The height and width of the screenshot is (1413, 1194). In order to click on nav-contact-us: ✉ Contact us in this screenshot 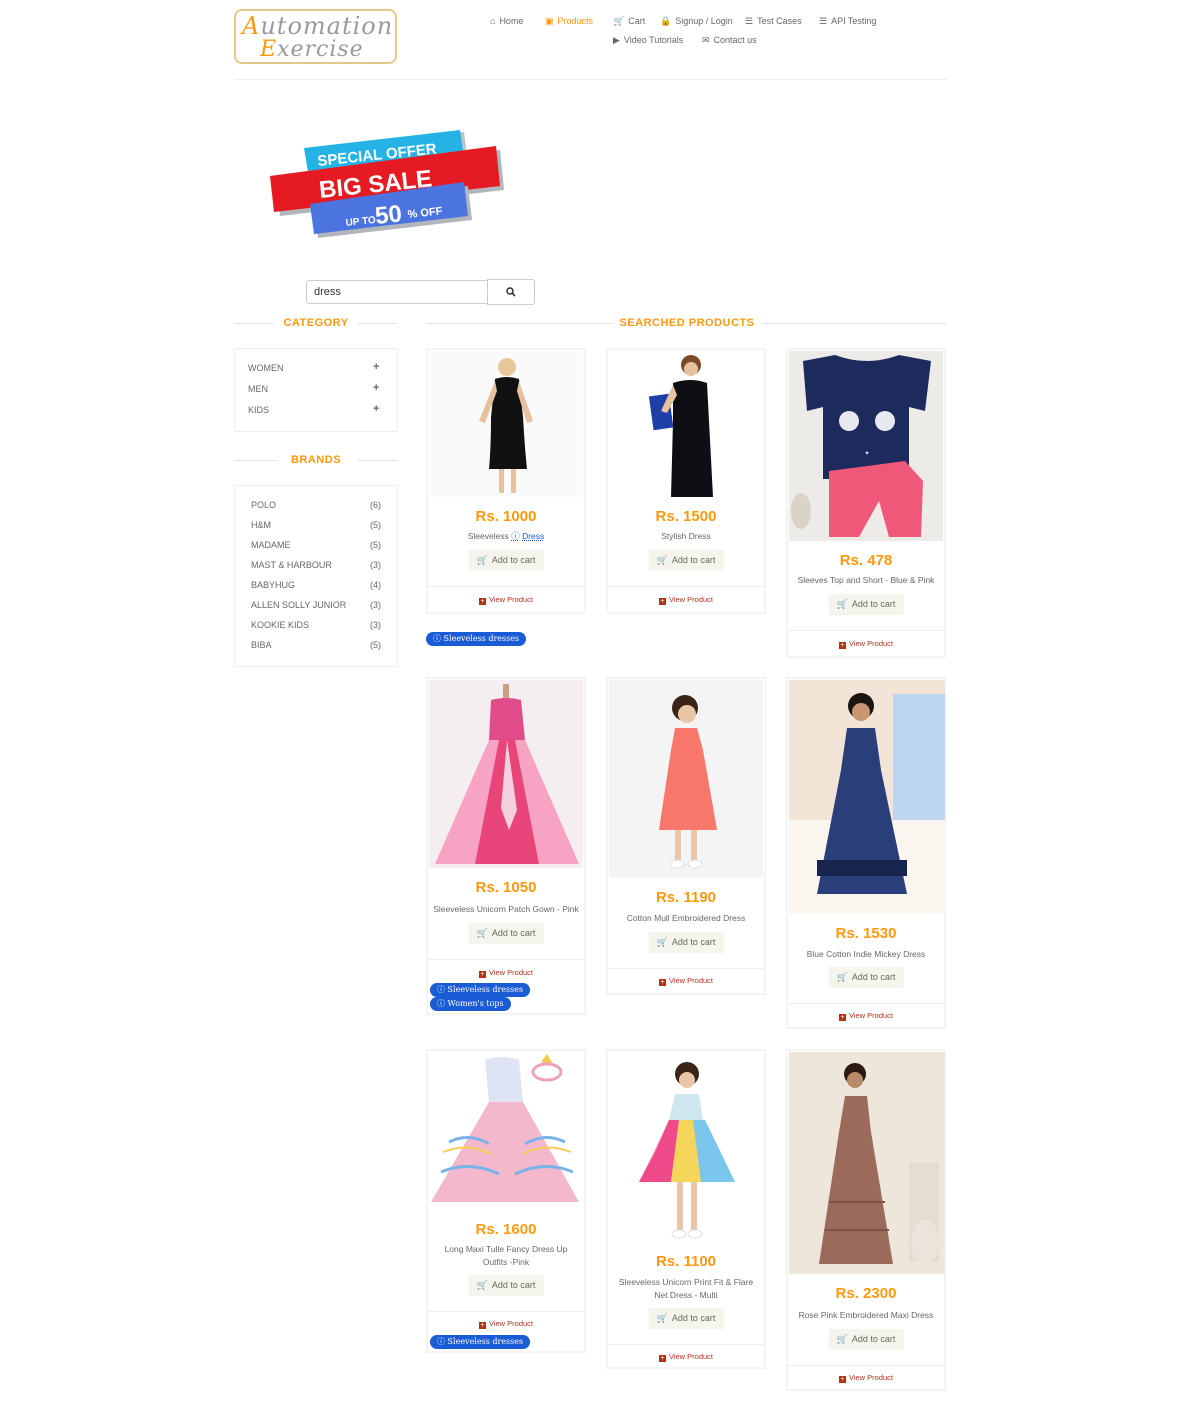, I will do `click(729, 40)`.